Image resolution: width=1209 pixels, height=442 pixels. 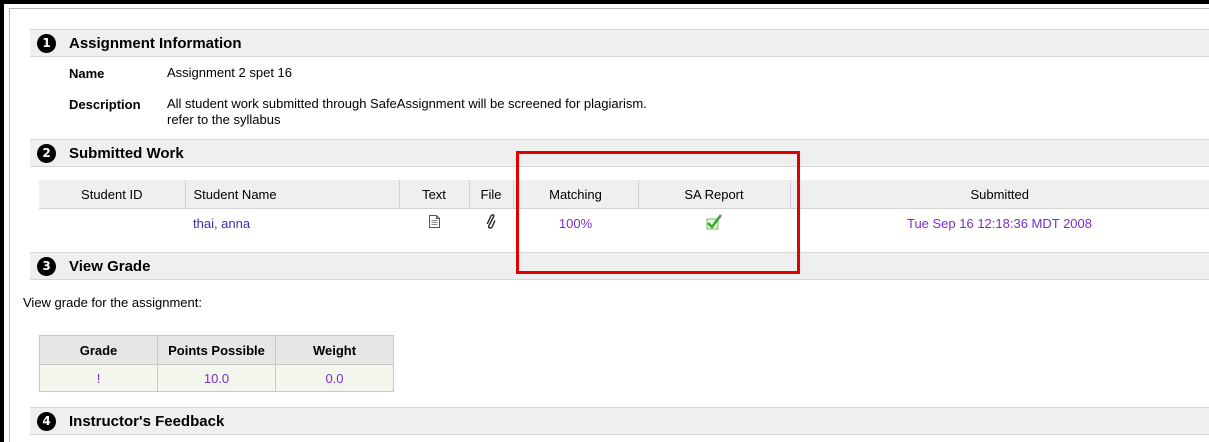 I want to click on paperclip-icon, so click(x=491, y=223).